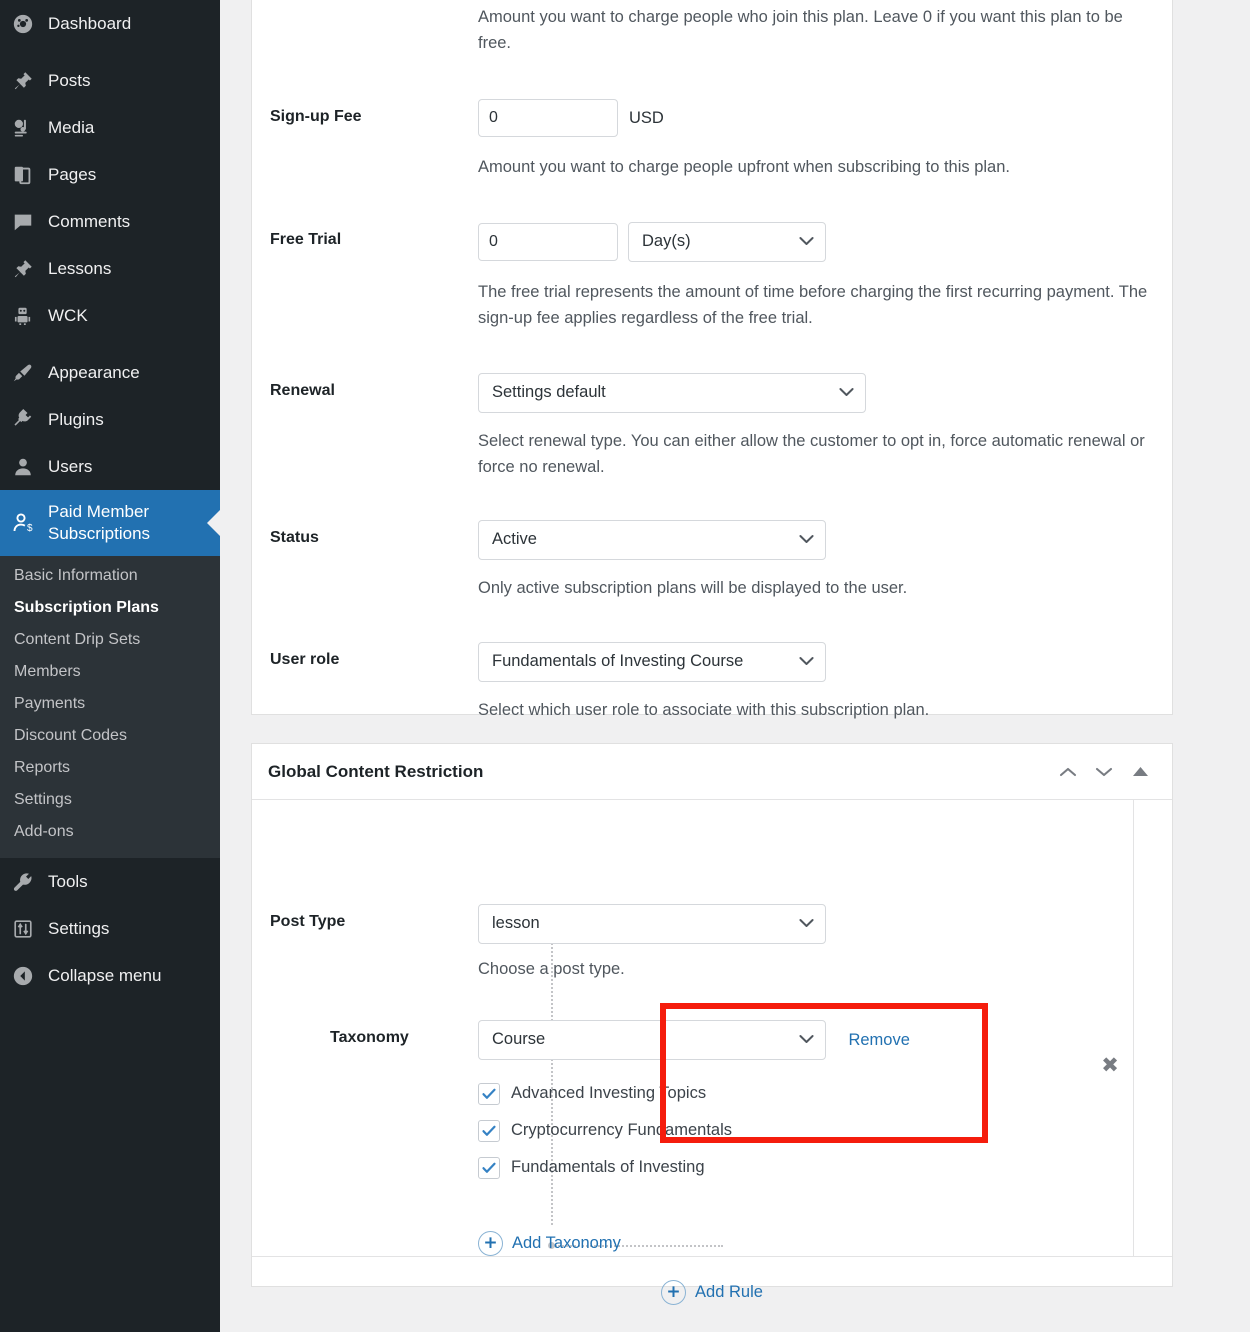  Describe the element at coordinates (489, 1093) in the screenshot. I see `checkbox-advanced-investing-topics` at that location.